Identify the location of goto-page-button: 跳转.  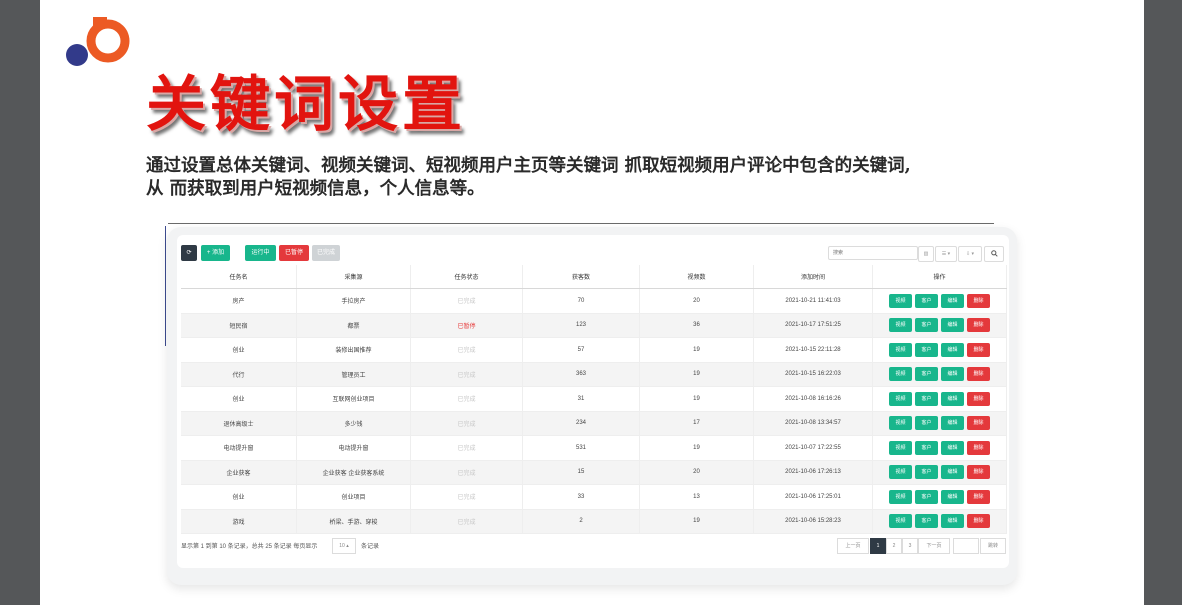
(993, 546).